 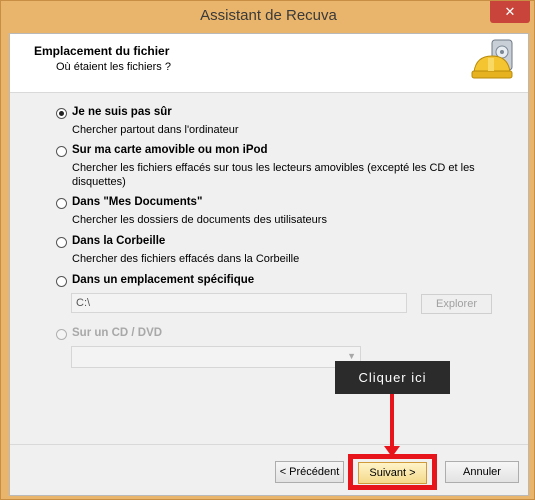 I want to click on window-title: Assistant de Recuva, so click(x=268, y=15).